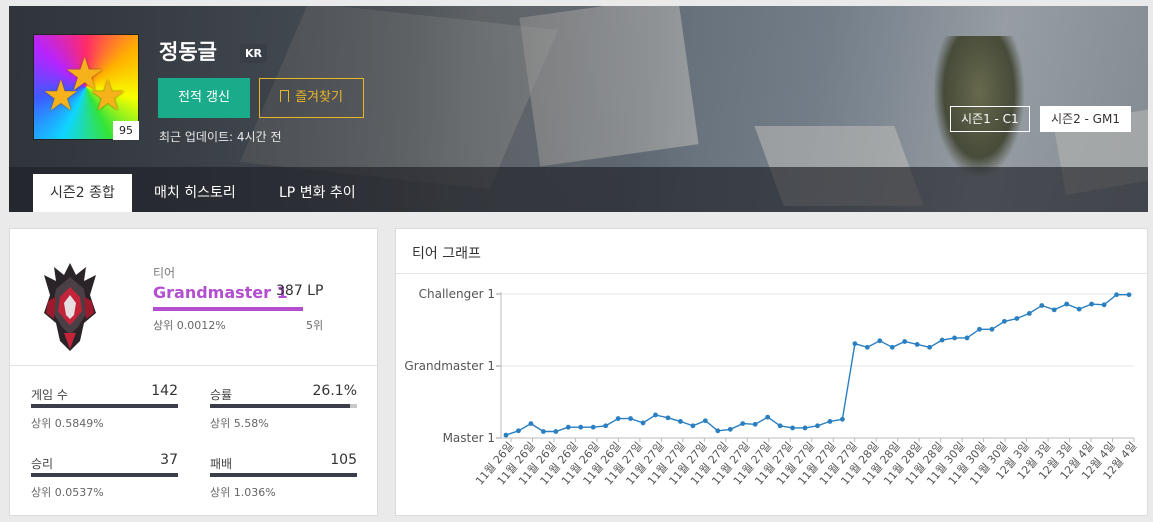 Image resolution: width=1153 pixels, height=522 pixels. Describe the element at coordinates (285, 96) in the screenshot. I see `bookmark-icon` at that location.